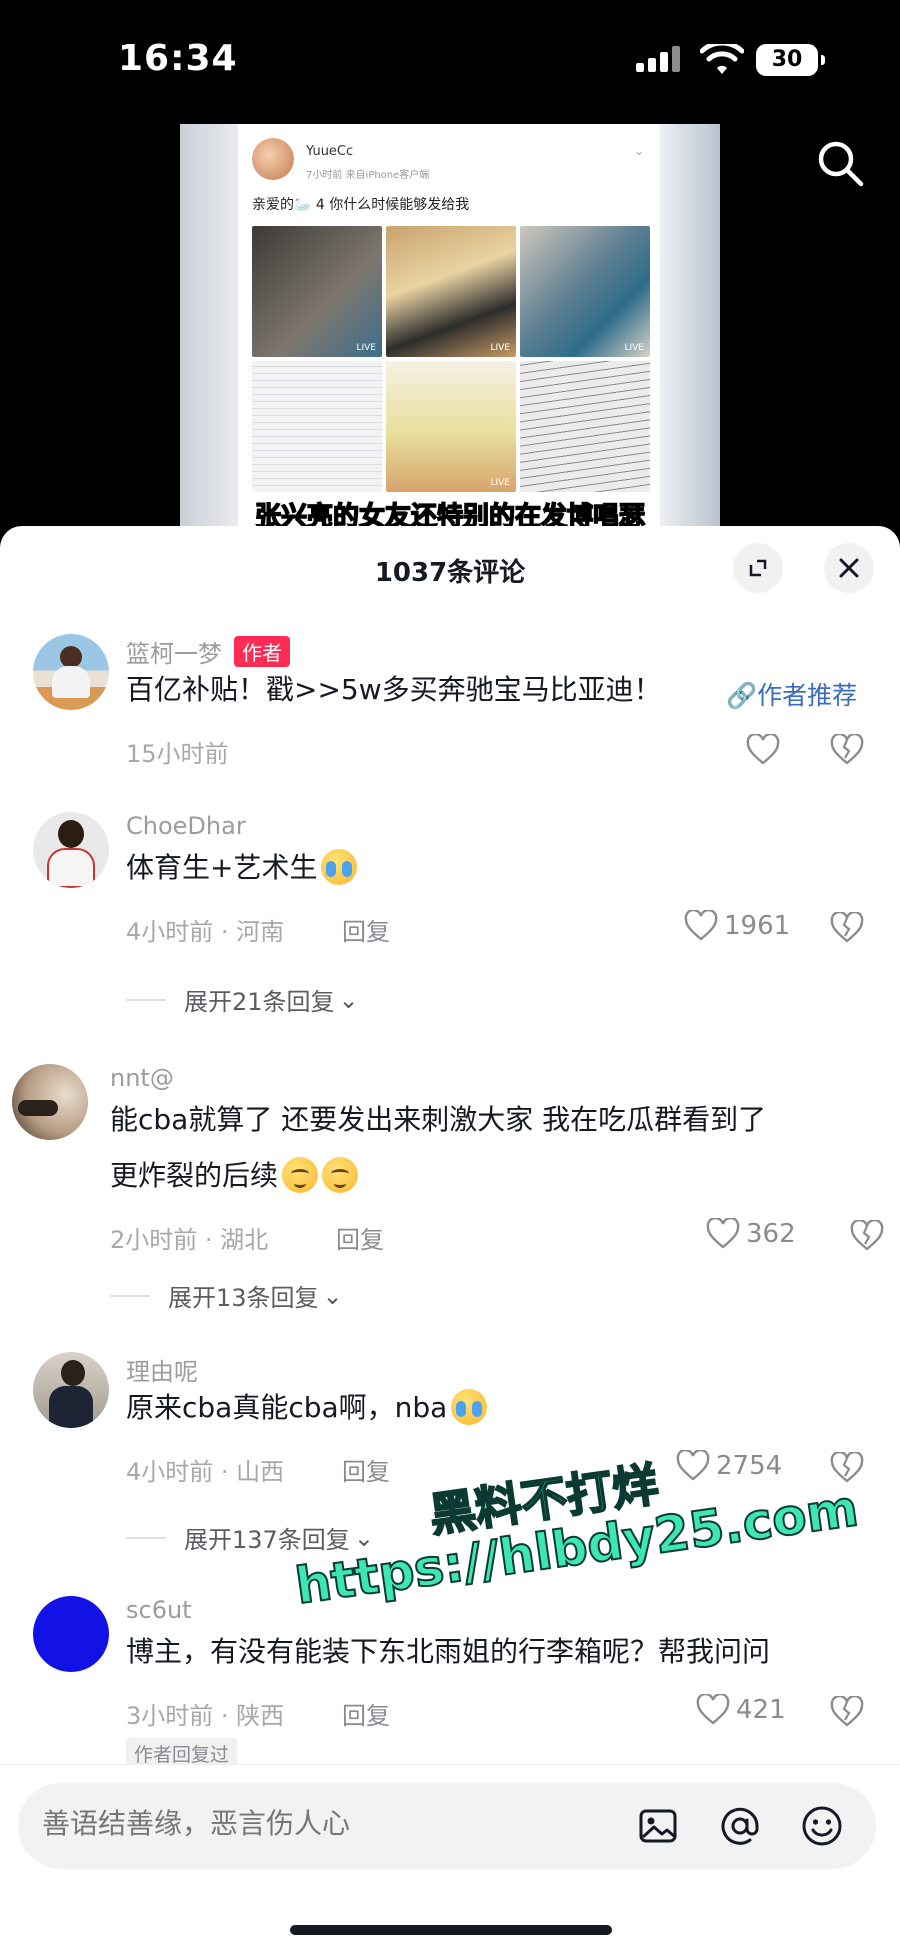  What do you see at coordinates (658, 1826) in the screenshot?
I see `image-icon` at bounding box center [658, 1826].